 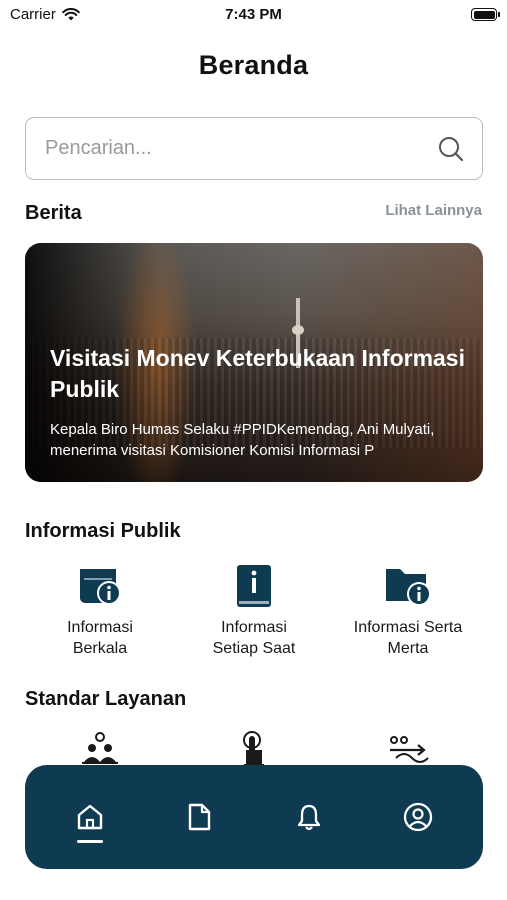 I want to click on status-bar: Carrier 7:43 PM, so click(x=253, y=15).